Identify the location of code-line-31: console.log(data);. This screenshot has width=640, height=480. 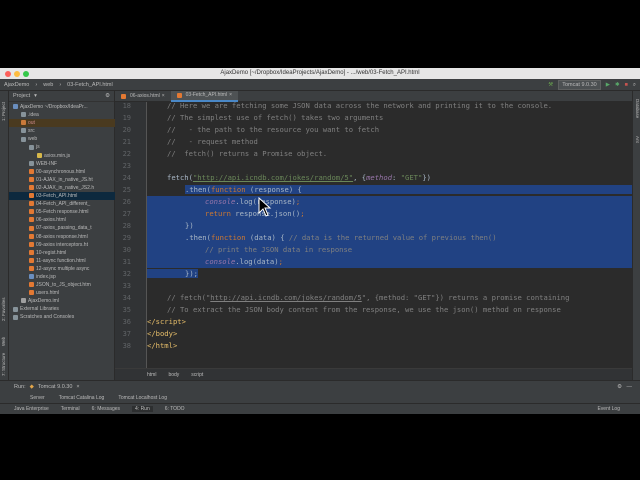
(389, 262).